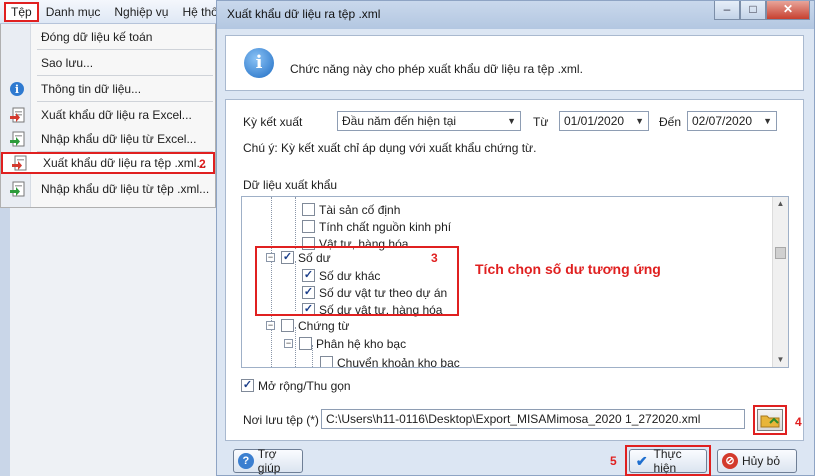 The width and height of the screenshot is (815, 476). I want to click on tree-node-label: Chuyển khoản kho bạc, so click(398, 361).